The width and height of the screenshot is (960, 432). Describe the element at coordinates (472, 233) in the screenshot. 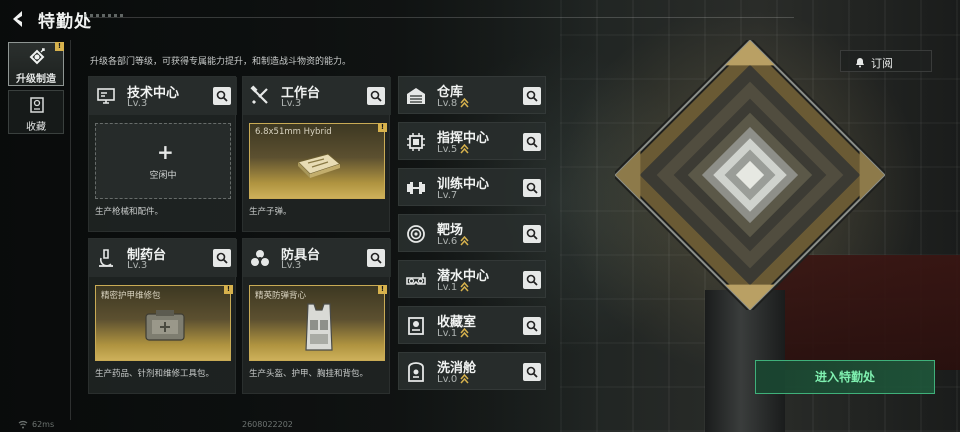

I see `facility-shooting-range: 靶场 Lv.6` at that location.